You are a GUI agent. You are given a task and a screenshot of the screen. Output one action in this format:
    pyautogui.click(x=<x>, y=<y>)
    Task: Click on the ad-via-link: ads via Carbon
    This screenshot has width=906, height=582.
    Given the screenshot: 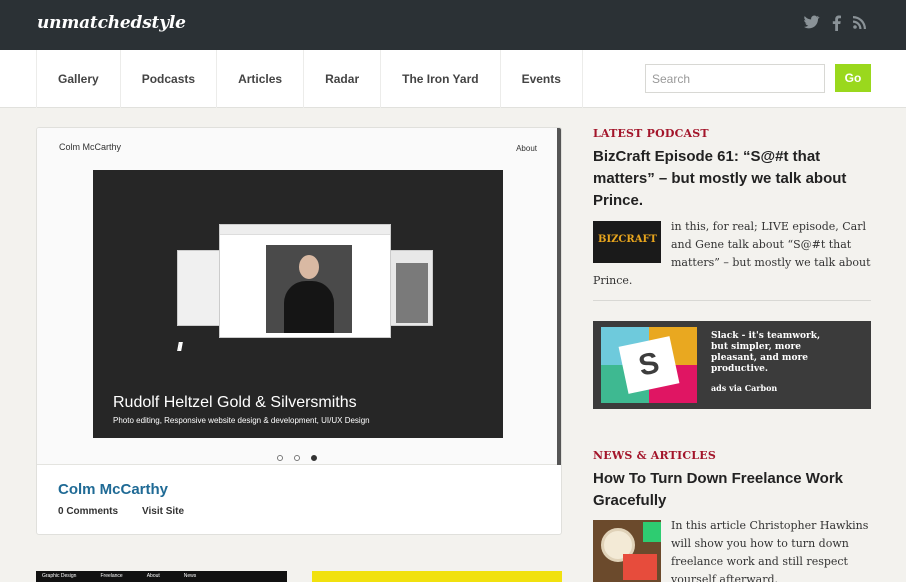 What is the action you would take?
    pyautogui.click(x=744, y=388)
    